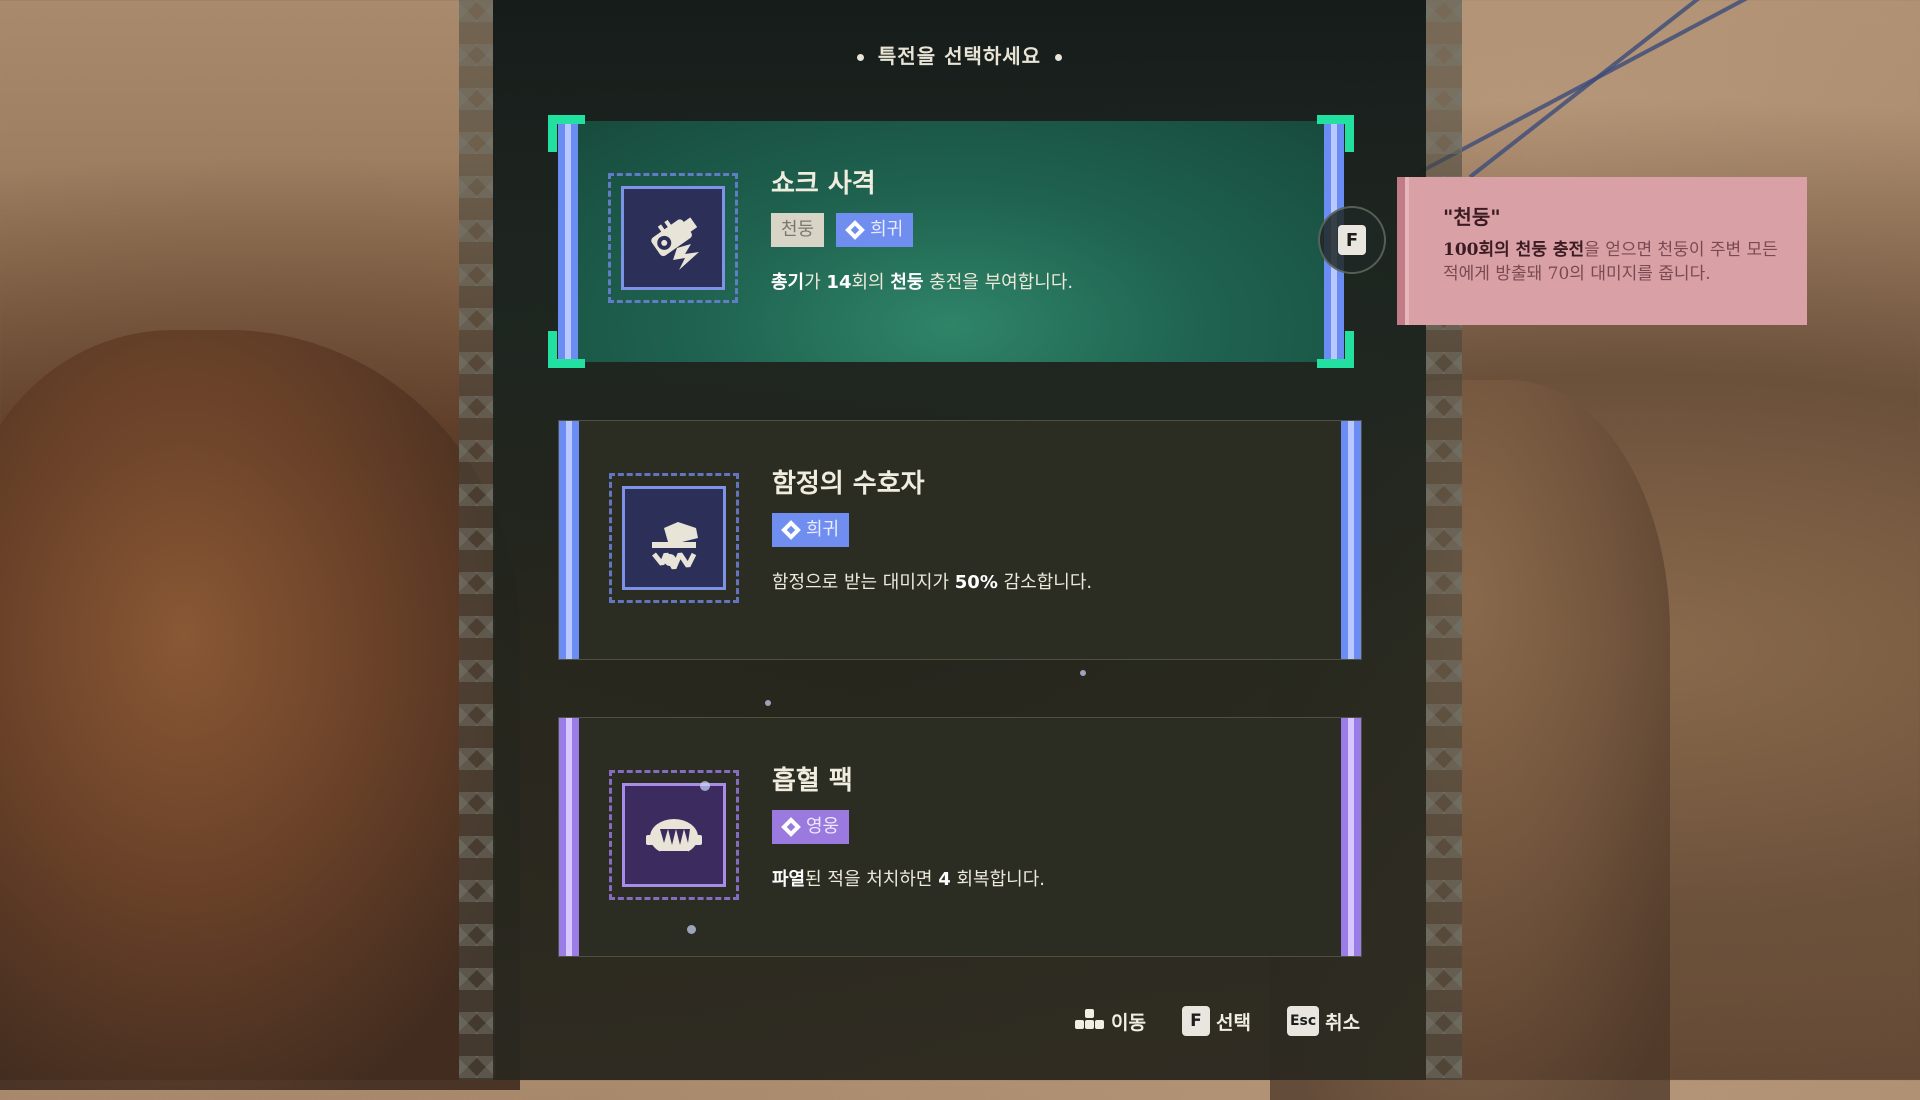 The width and height of the screenshot is (1920, 1100). I want to click on vampire-pack-icon, so click(674, 835).